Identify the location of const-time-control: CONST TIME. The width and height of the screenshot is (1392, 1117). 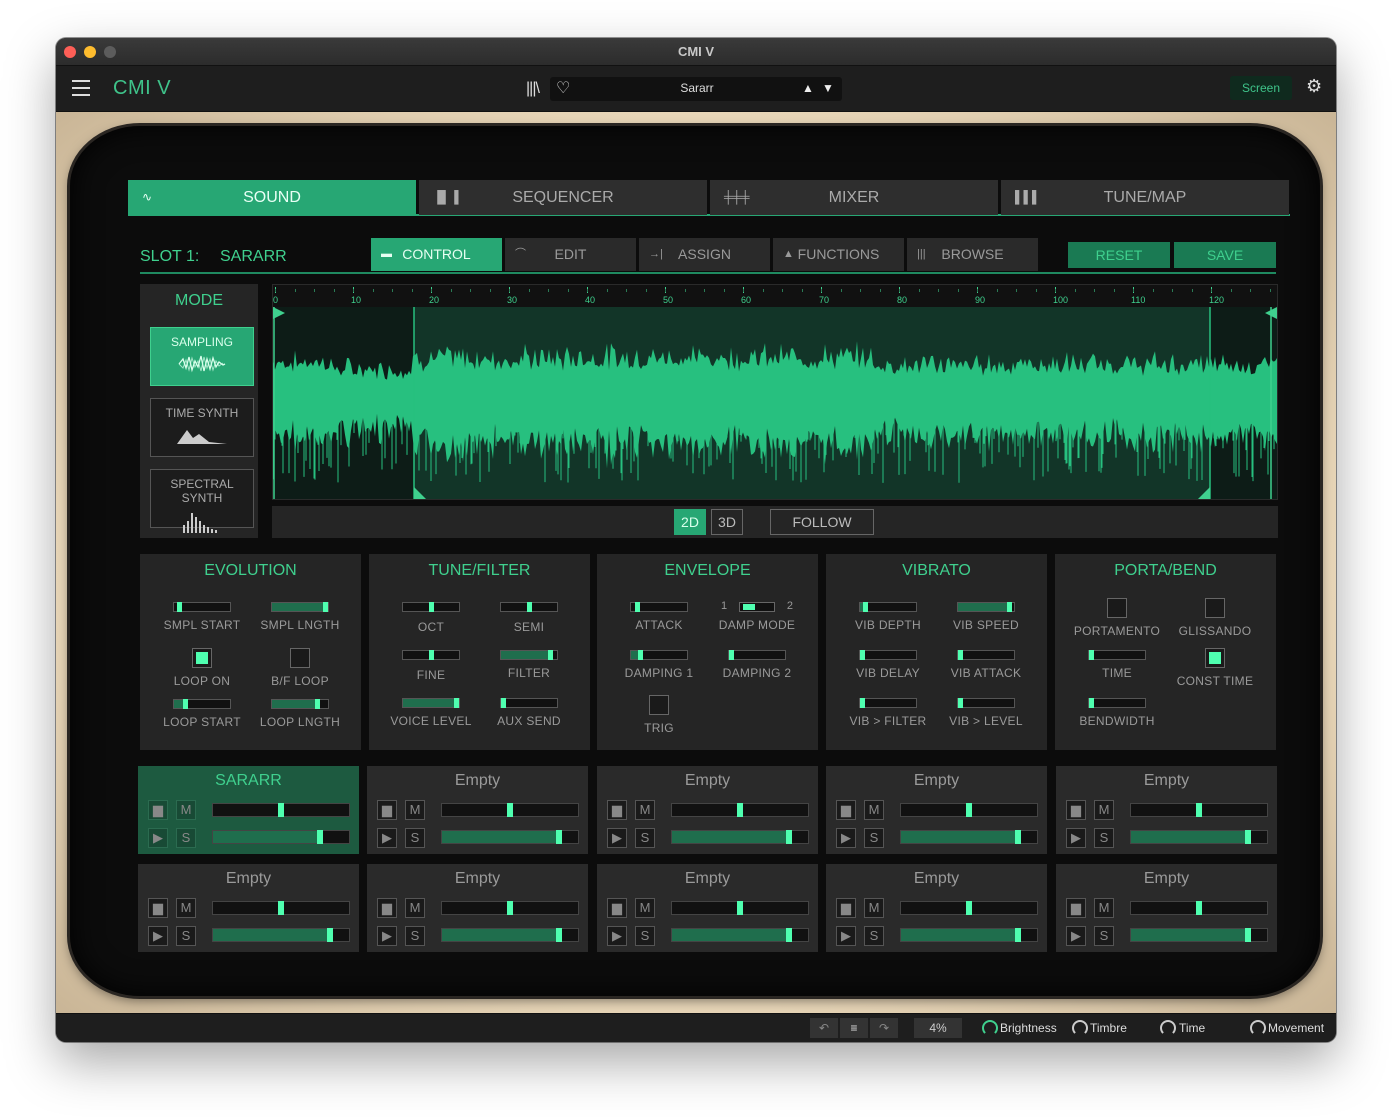
(1215, 668).